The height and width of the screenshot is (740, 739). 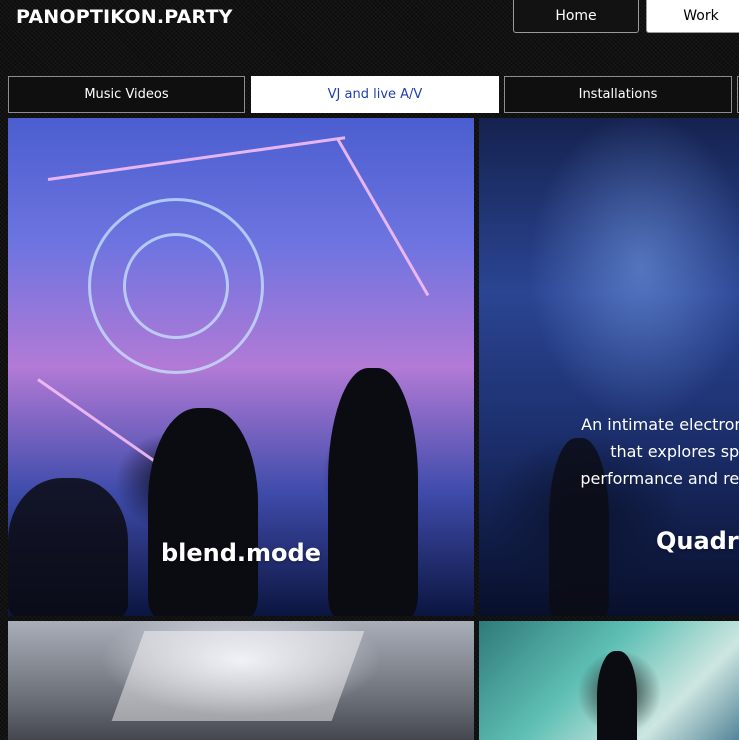 I want to click on light-beam-graphic, so click(x=238, y=676).